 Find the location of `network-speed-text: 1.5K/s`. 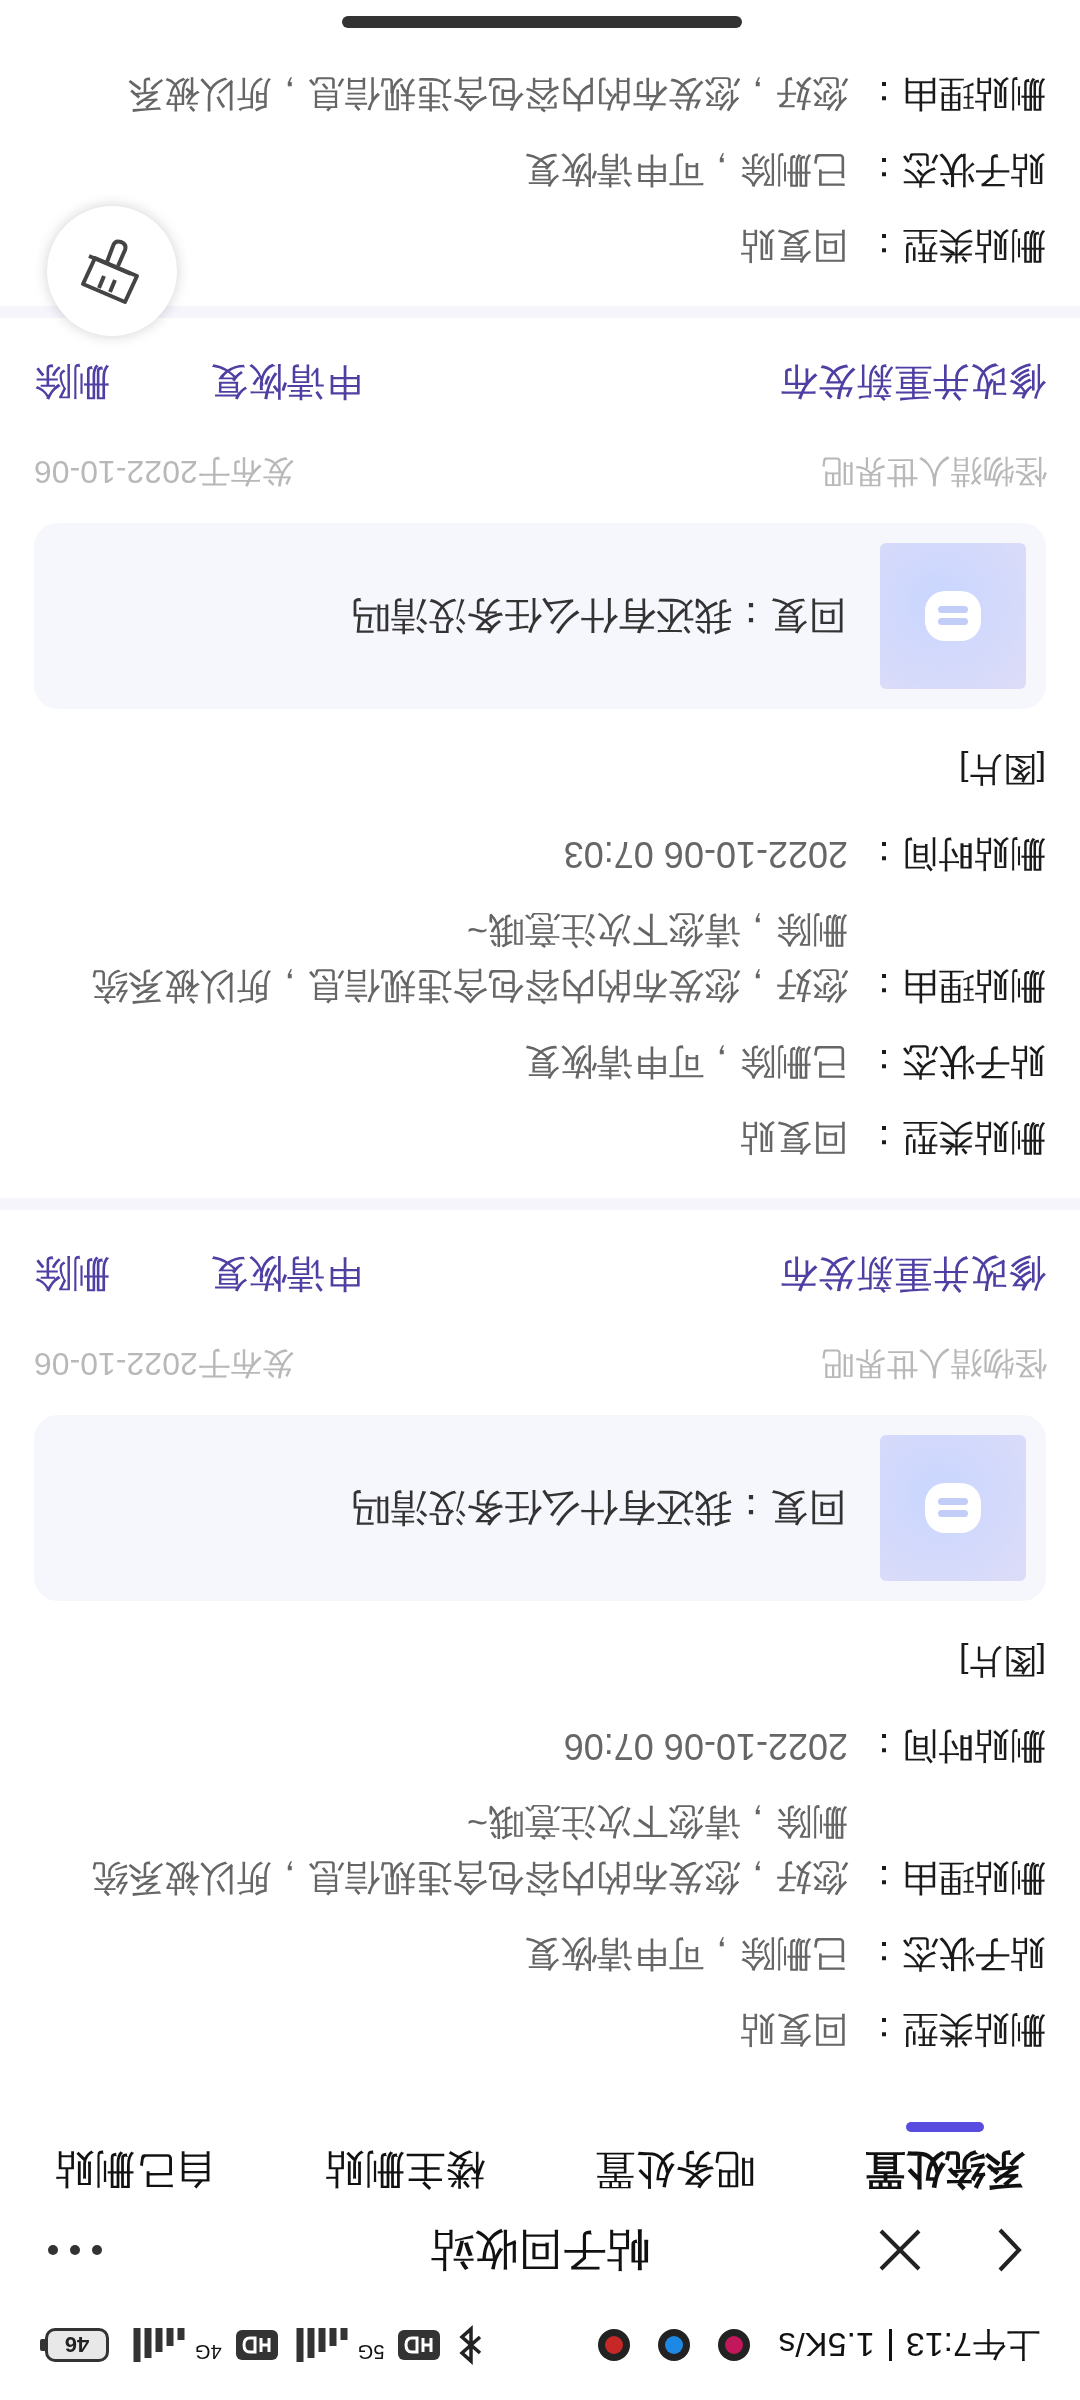

network-speed-text: 1.5K/s is located at coordinates (826, 2346).